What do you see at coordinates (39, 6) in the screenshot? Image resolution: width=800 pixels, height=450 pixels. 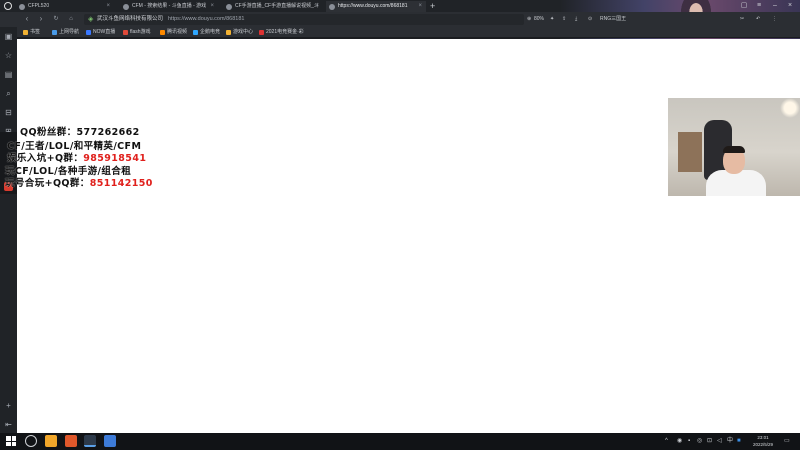 I see `tab-title: CFPL520` at bounding box center [39, 6].